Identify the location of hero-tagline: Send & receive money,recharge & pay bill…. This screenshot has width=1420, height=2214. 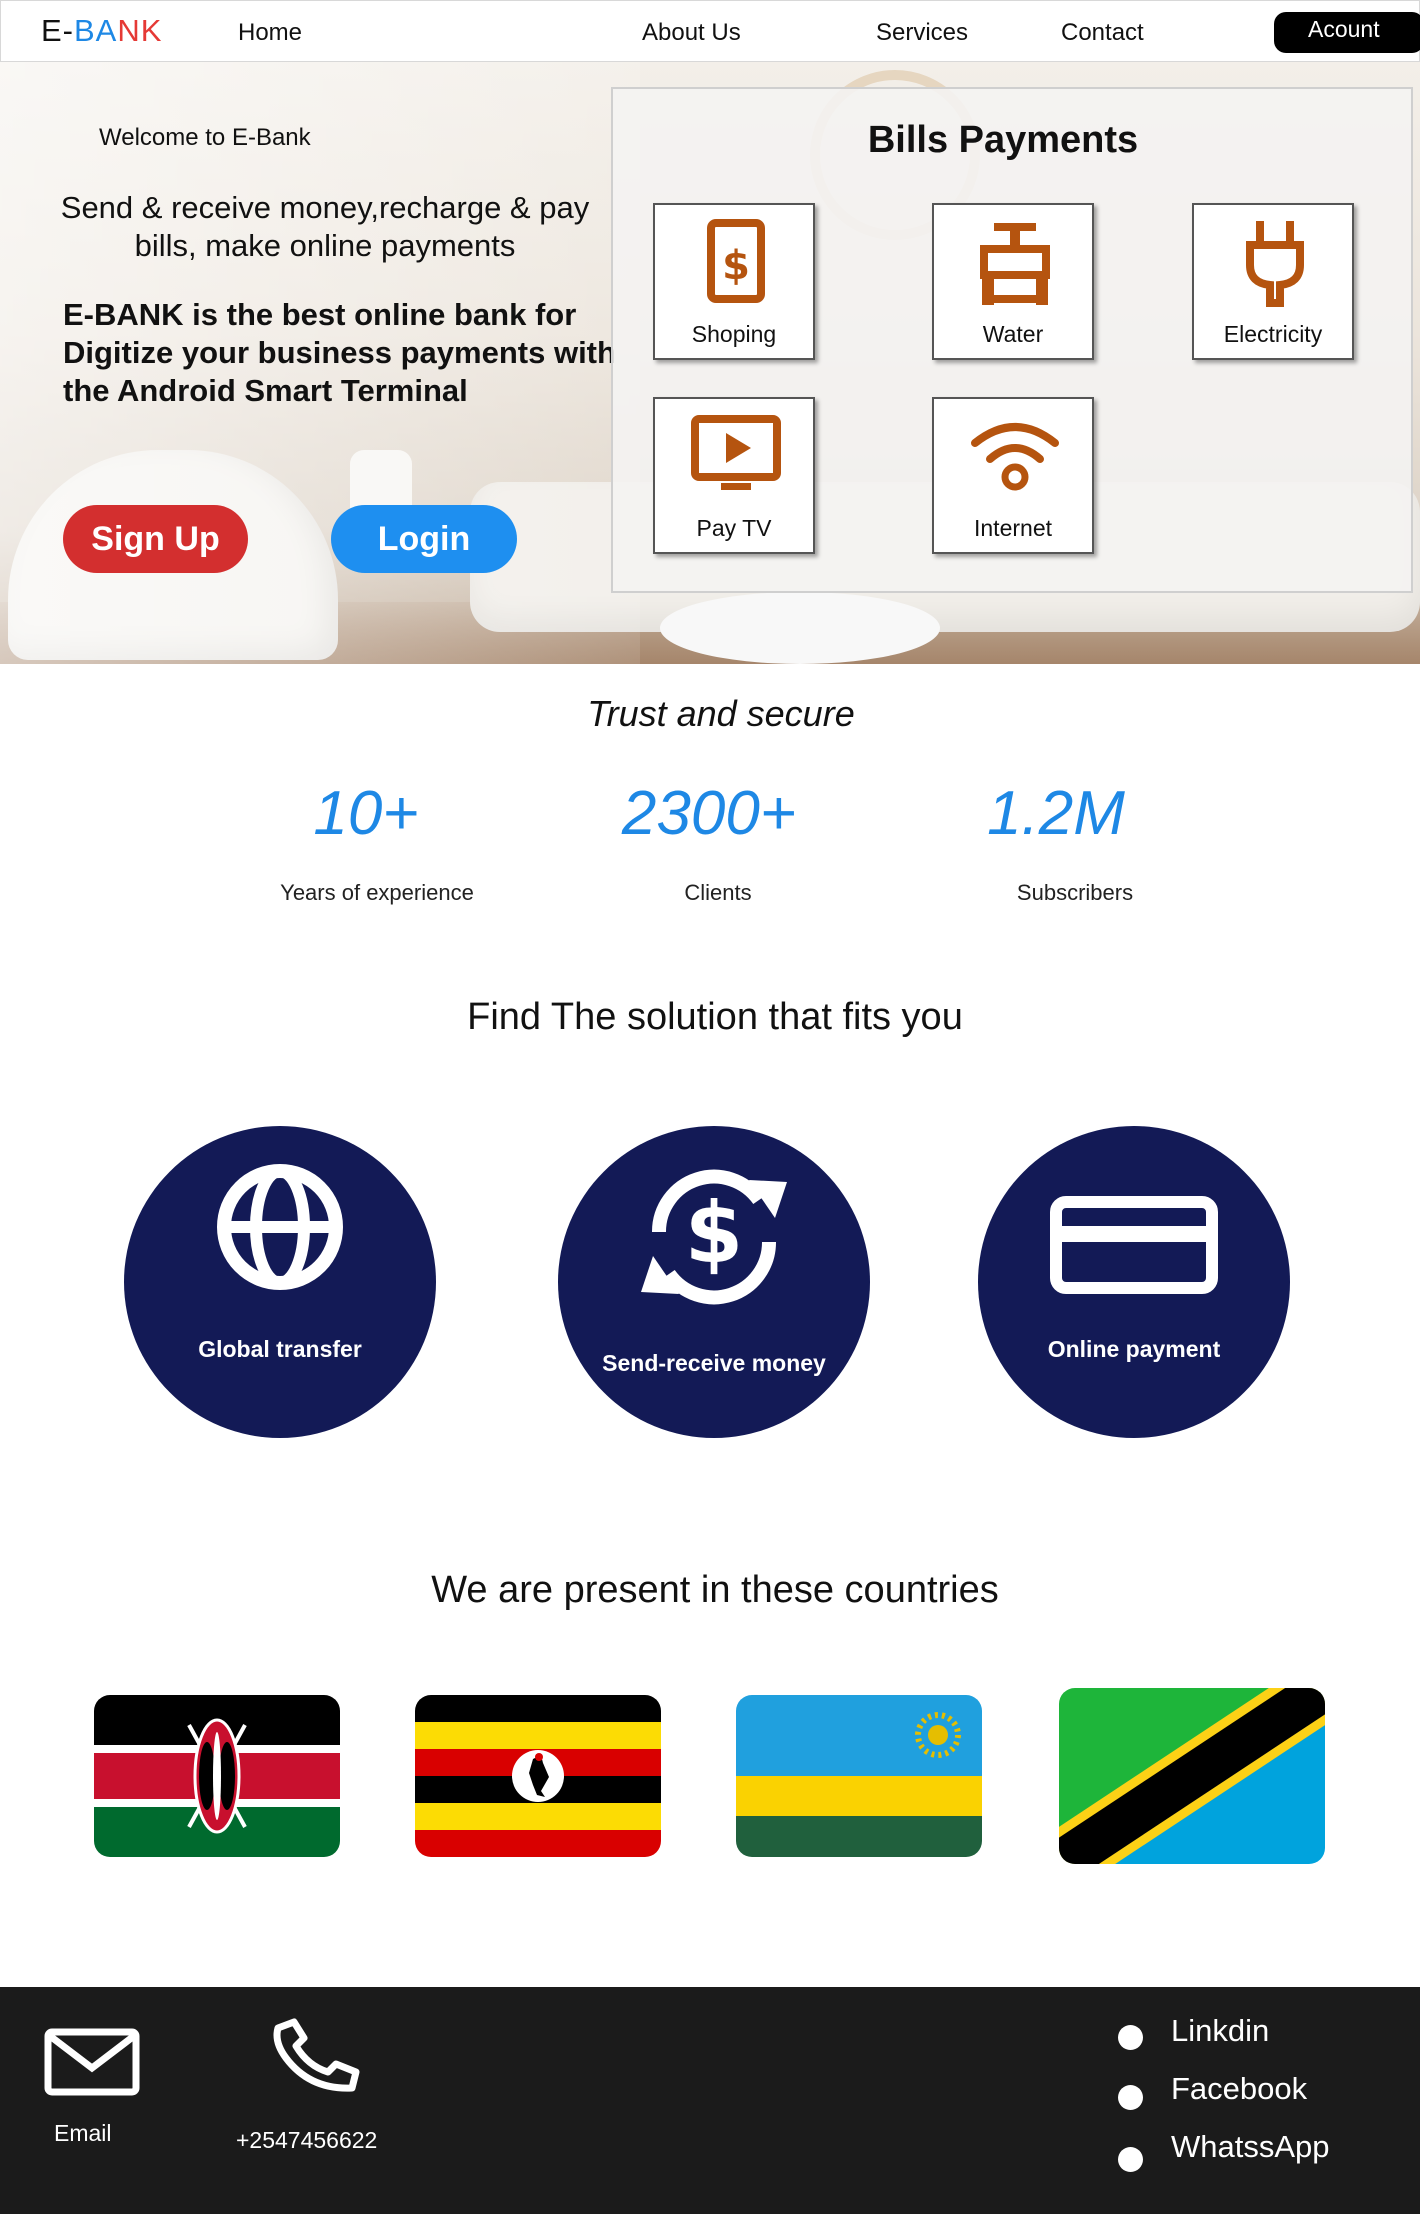
(325, 226).